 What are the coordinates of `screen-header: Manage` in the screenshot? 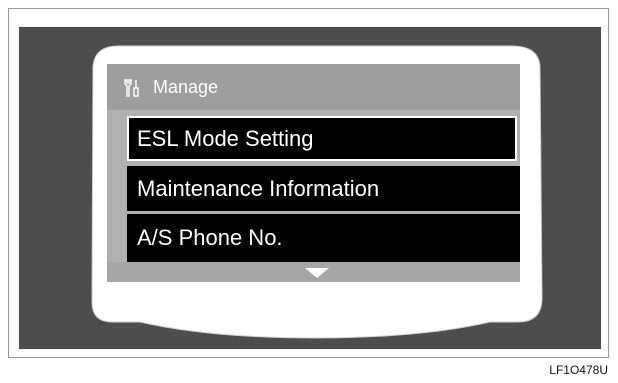 It's located at (313, 87).